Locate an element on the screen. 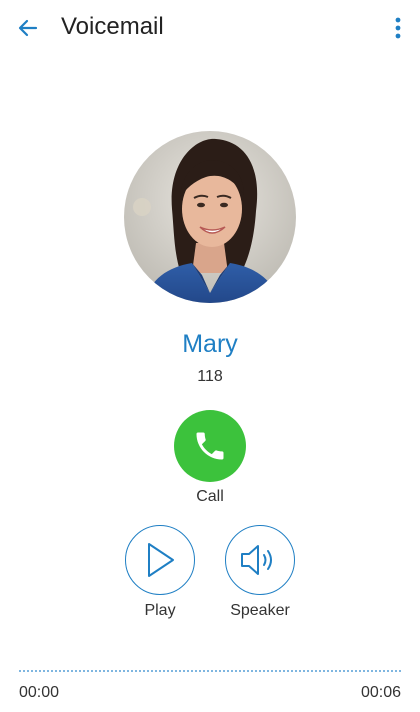  current-time: 00:00 is located at coordinates (39, 692).